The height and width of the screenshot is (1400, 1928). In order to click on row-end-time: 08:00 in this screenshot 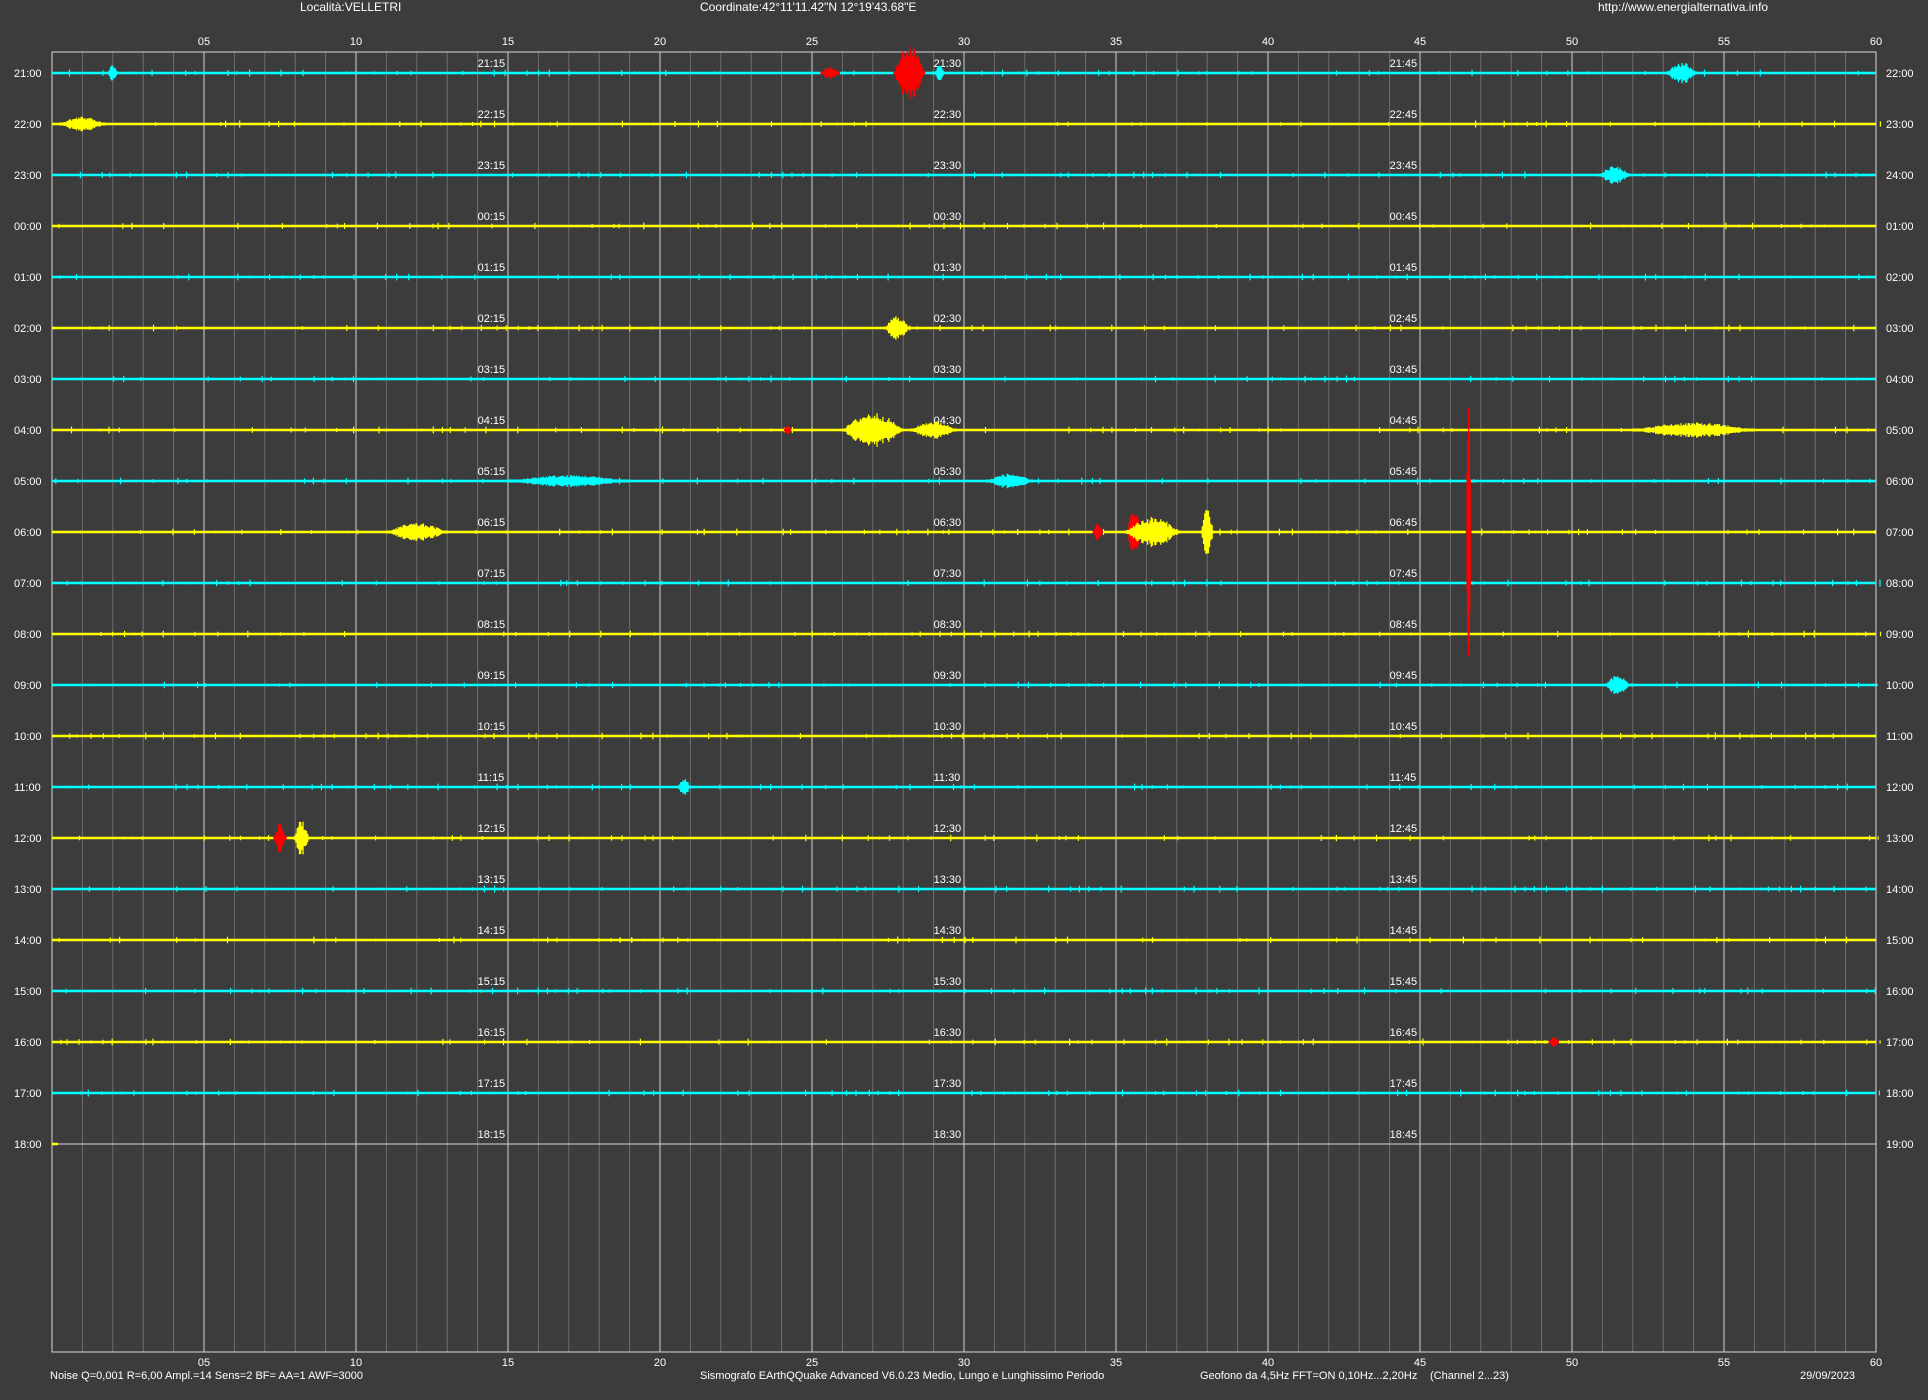, I will do `click(1900, 584)`.